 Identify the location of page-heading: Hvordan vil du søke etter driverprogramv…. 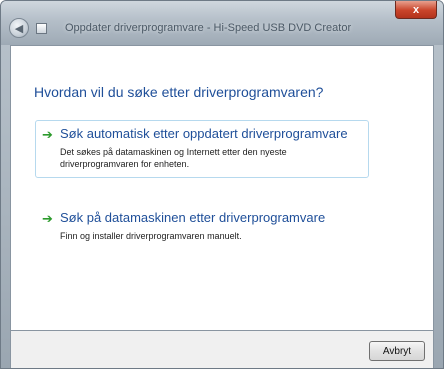
(179, 92).